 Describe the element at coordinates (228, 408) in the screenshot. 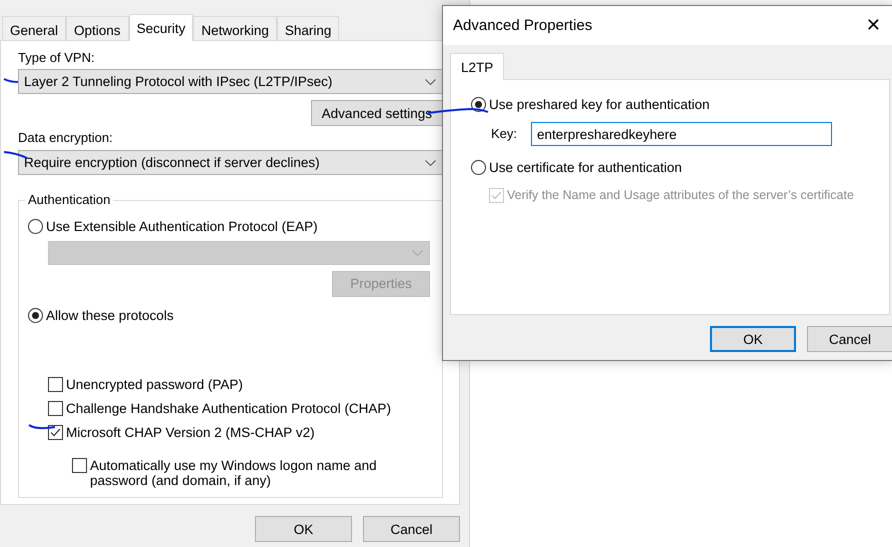

I see `checkbox-label: Challenge Handshake Authentication Protocol (CHAP)` at that location.